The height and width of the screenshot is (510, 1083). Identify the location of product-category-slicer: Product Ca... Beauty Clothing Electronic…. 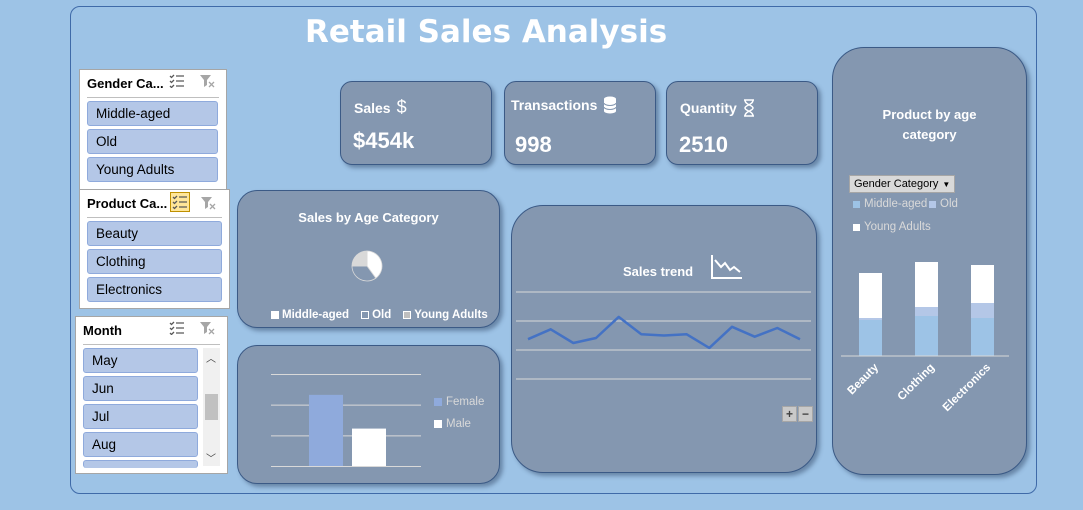
(154, 249).